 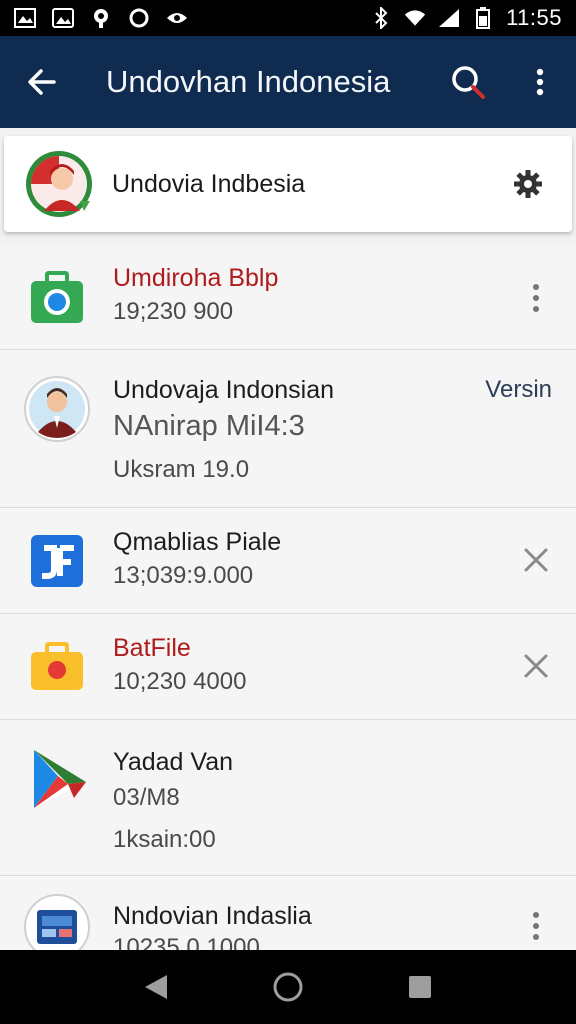 What do you see at coordinates (197, 542) in the screenshot?
I see `list-item-title: Qmablias Piale` at bounding box center [197, 542].